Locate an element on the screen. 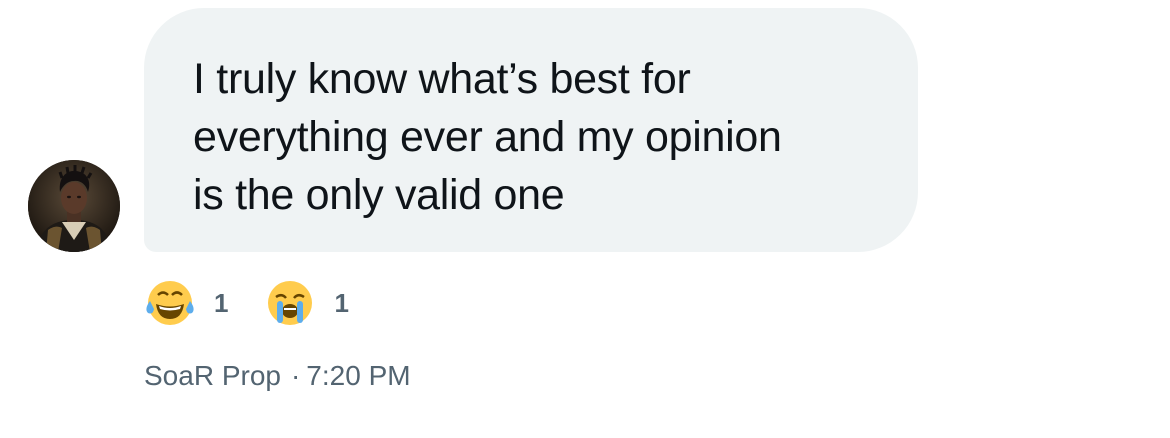 The image size is (1170, 438). message-line: is the only valid one is located at coordinates (379, 195).